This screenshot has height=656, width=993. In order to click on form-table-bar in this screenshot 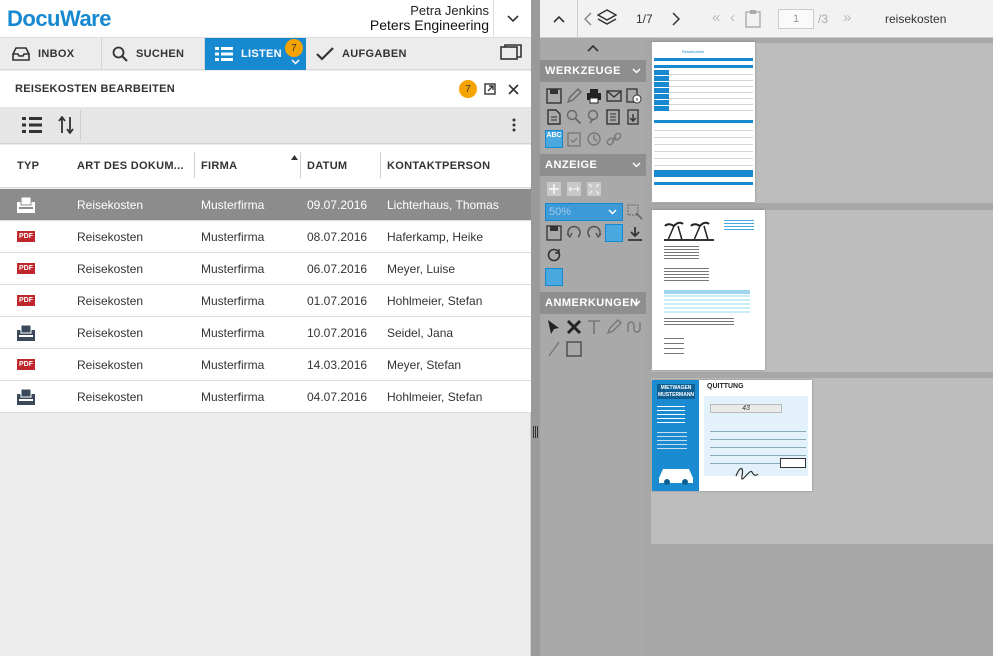, I will do `click(703, 121)`.